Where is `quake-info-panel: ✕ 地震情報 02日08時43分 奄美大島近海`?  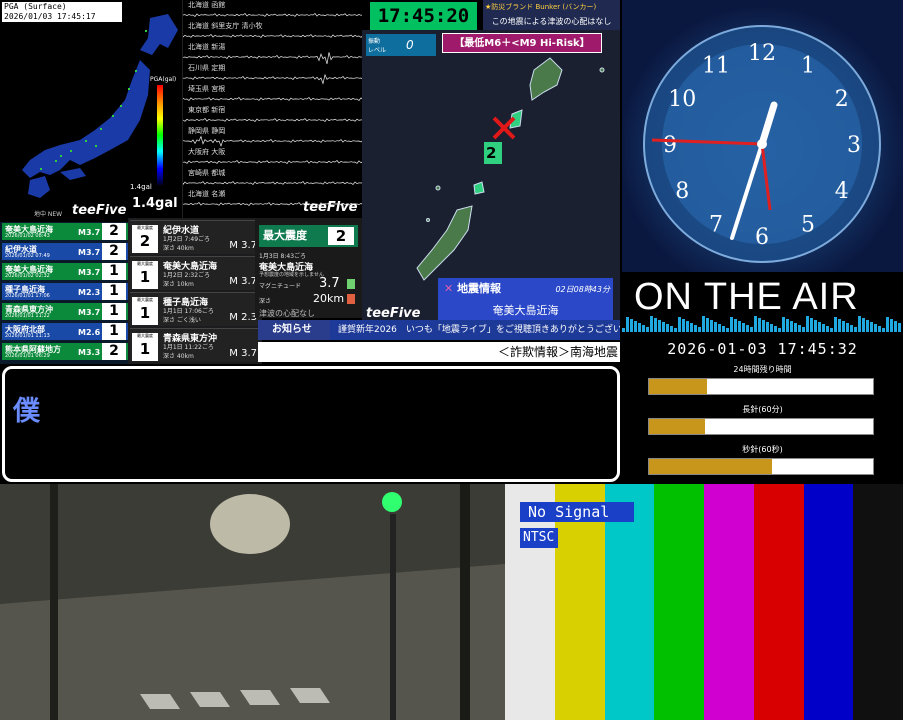
quake-info-panel: ✕ 地震情報 02日08時43分 奄美大島近海 is located at coordinates (525, 299).